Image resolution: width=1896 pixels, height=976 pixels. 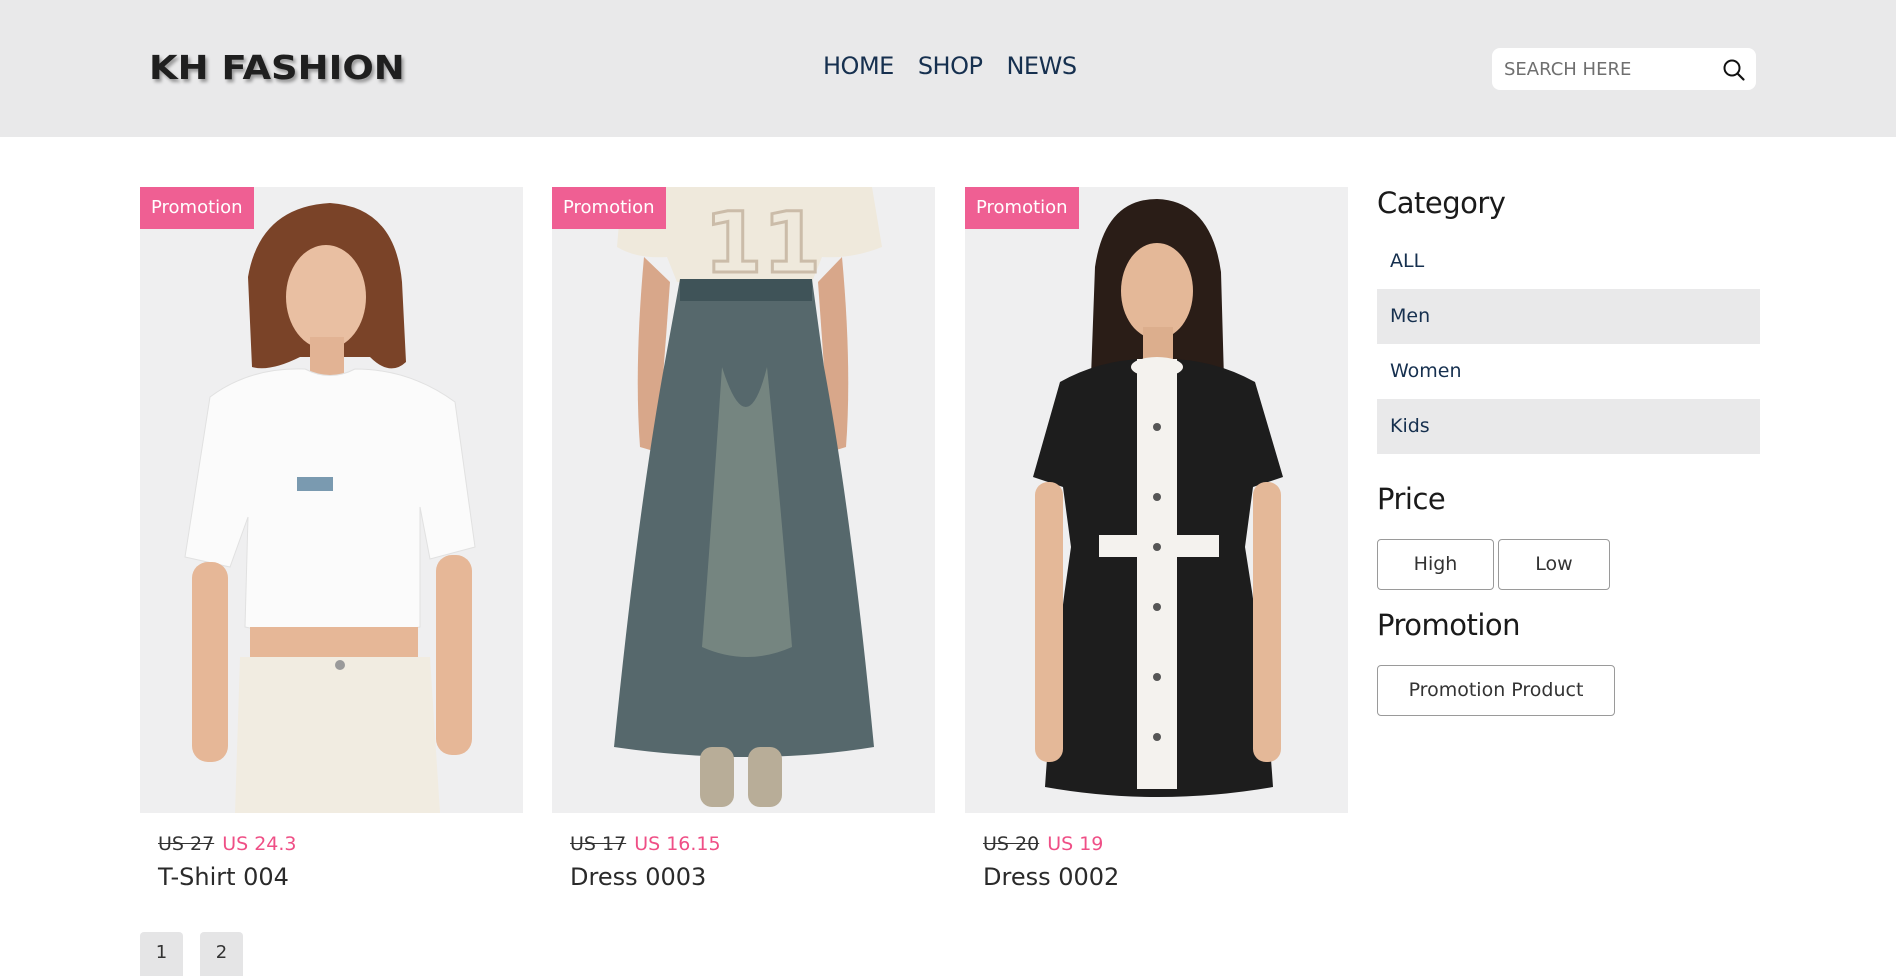 I want to click on category-heading: Category, so click(x=1441, y=203).